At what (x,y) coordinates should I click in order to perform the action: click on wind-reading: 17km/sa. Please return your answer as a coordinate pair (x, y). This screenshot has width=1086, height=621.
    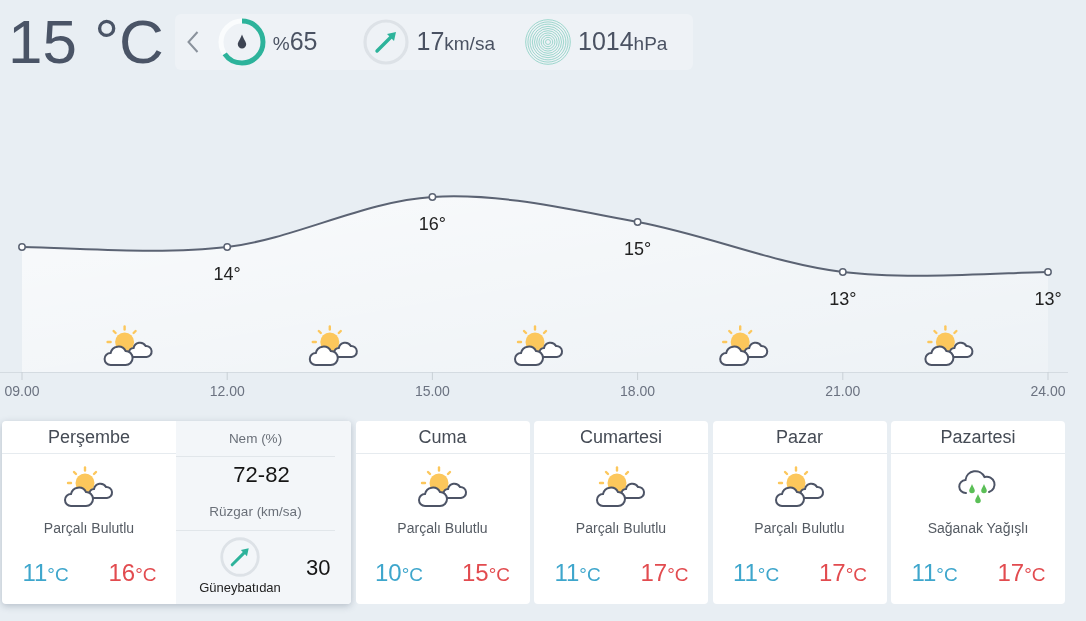
    Looking at the image, I should click on (455, 41).